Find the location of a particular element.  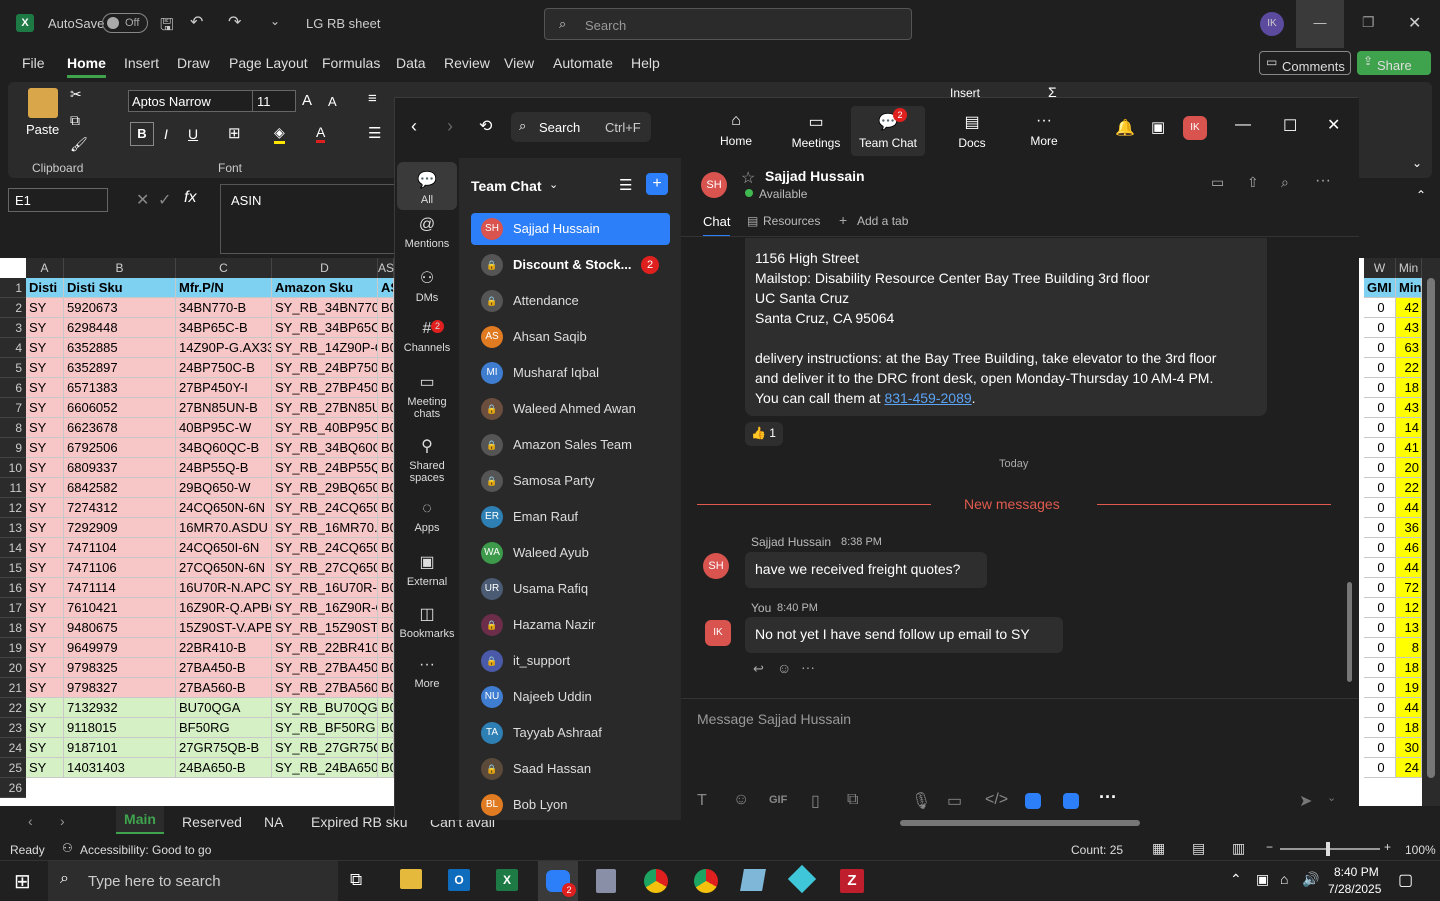

table-cell: 22BR410-B is located at coordinates (224, 648).